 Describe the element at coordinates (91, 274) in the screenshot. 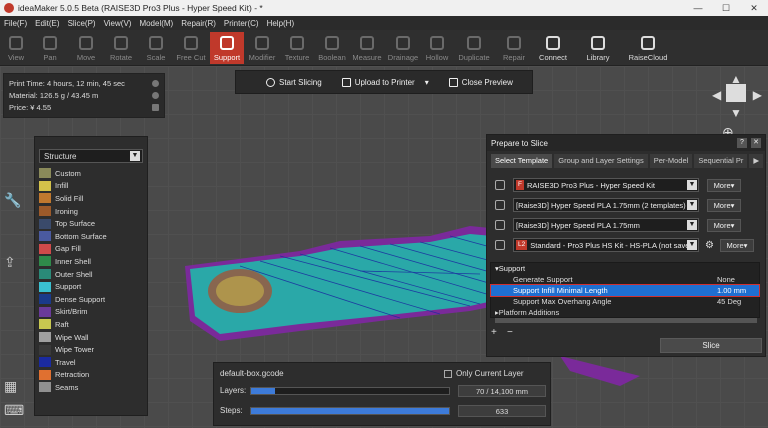

I see `legend-item: Outer Shell` at that location.